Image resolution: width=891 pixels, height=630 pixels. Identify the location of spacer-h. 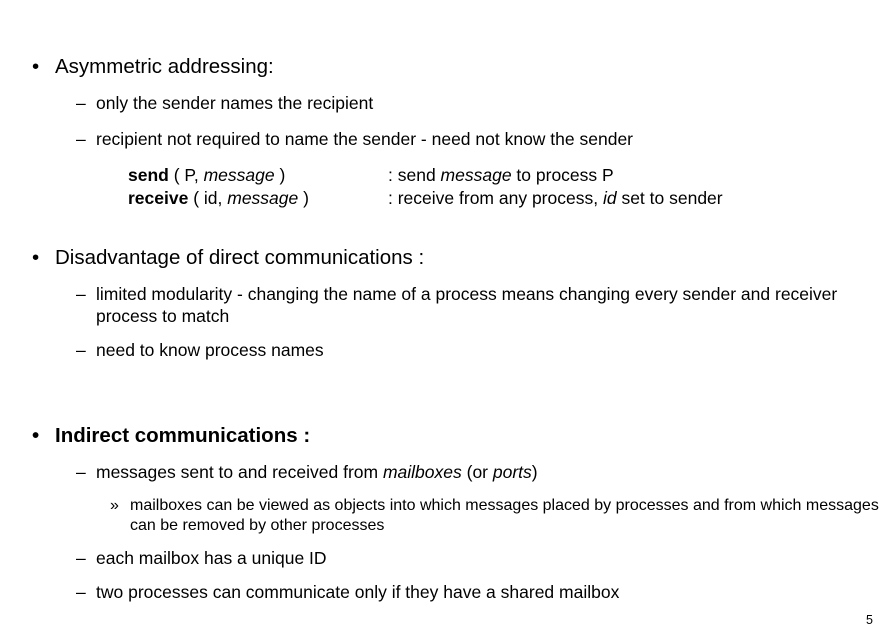
(445, 455).